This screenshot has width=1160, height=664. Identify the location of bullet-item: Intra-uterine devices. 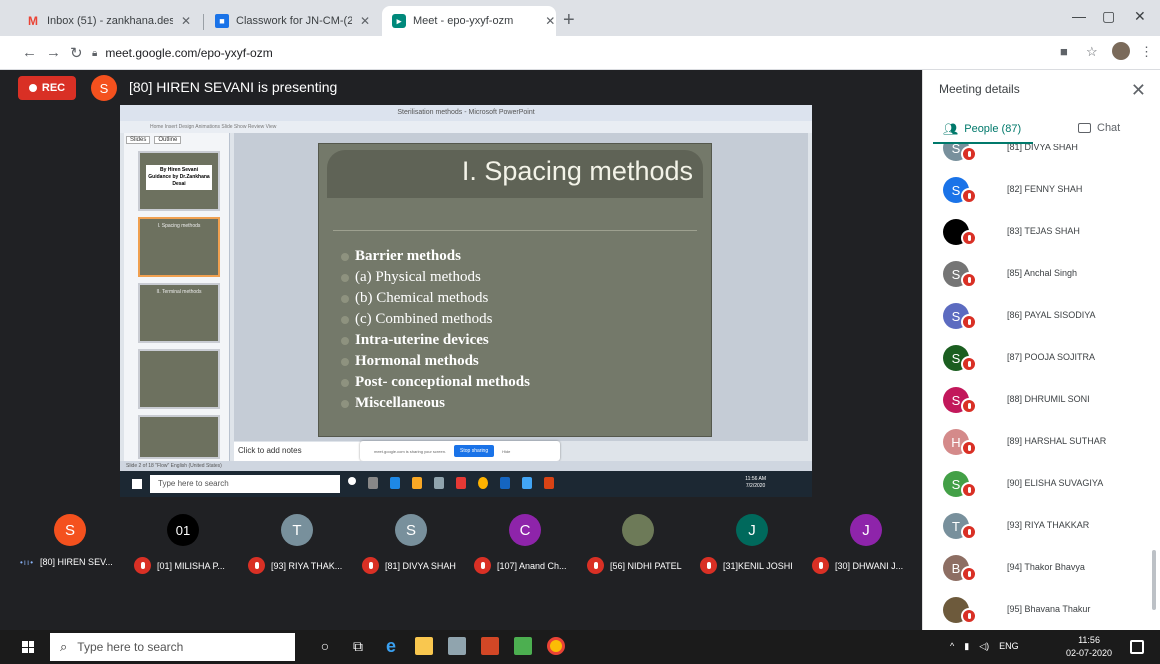
(435, 340).